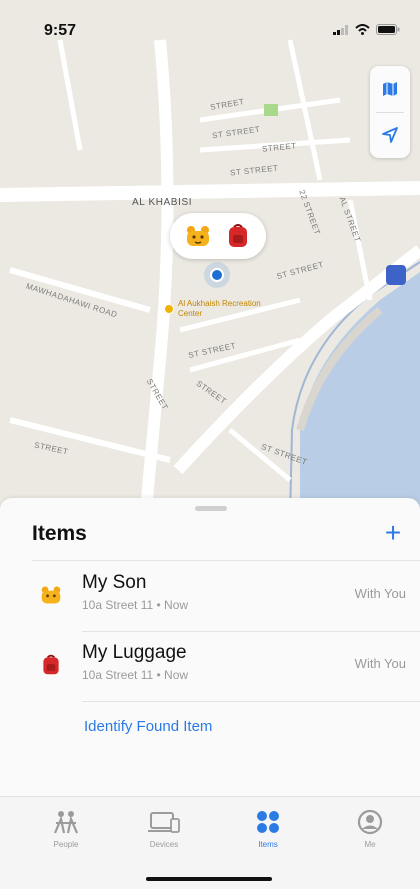 This screenshot has width=420, height=889. I want to click on tab-label: Me, so click(370, 844).